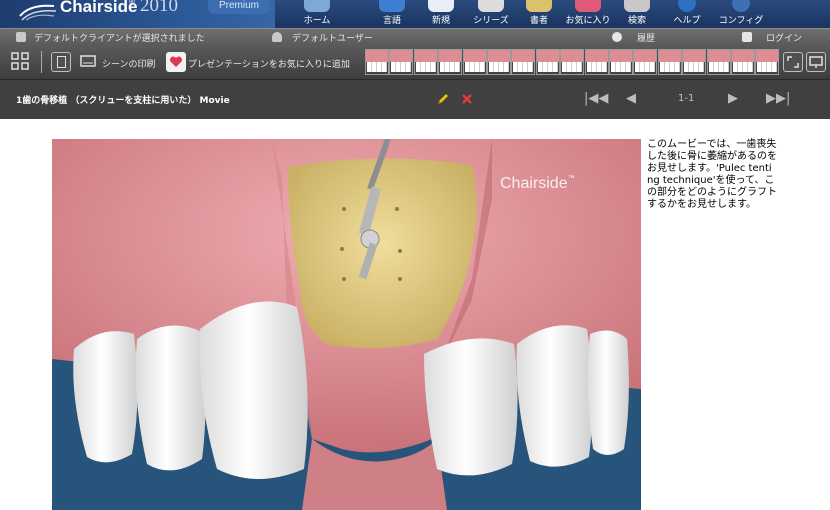 This screenshot has width=830, height=510. I want to click on fullscreen-grid-button, so click(20, 61).